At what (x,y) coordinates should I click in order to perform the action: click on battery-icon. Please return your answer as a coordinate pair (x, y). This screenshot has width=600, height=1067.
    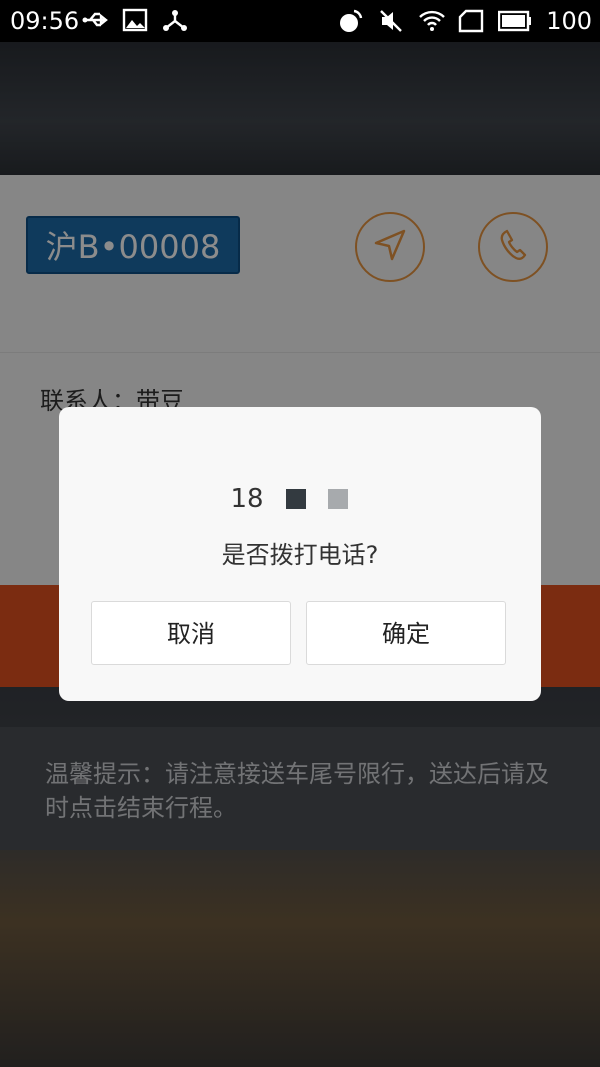
    Looking at the image, I should click on (514, 21).